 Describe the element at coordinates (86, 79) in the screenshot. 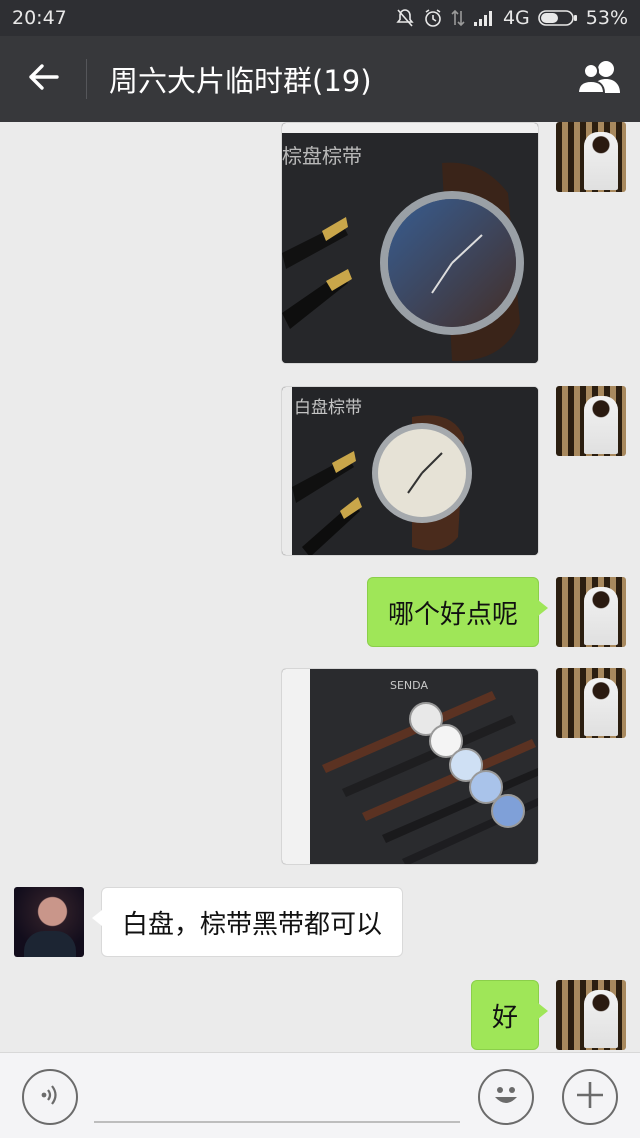

I see `title-divider` at that location.